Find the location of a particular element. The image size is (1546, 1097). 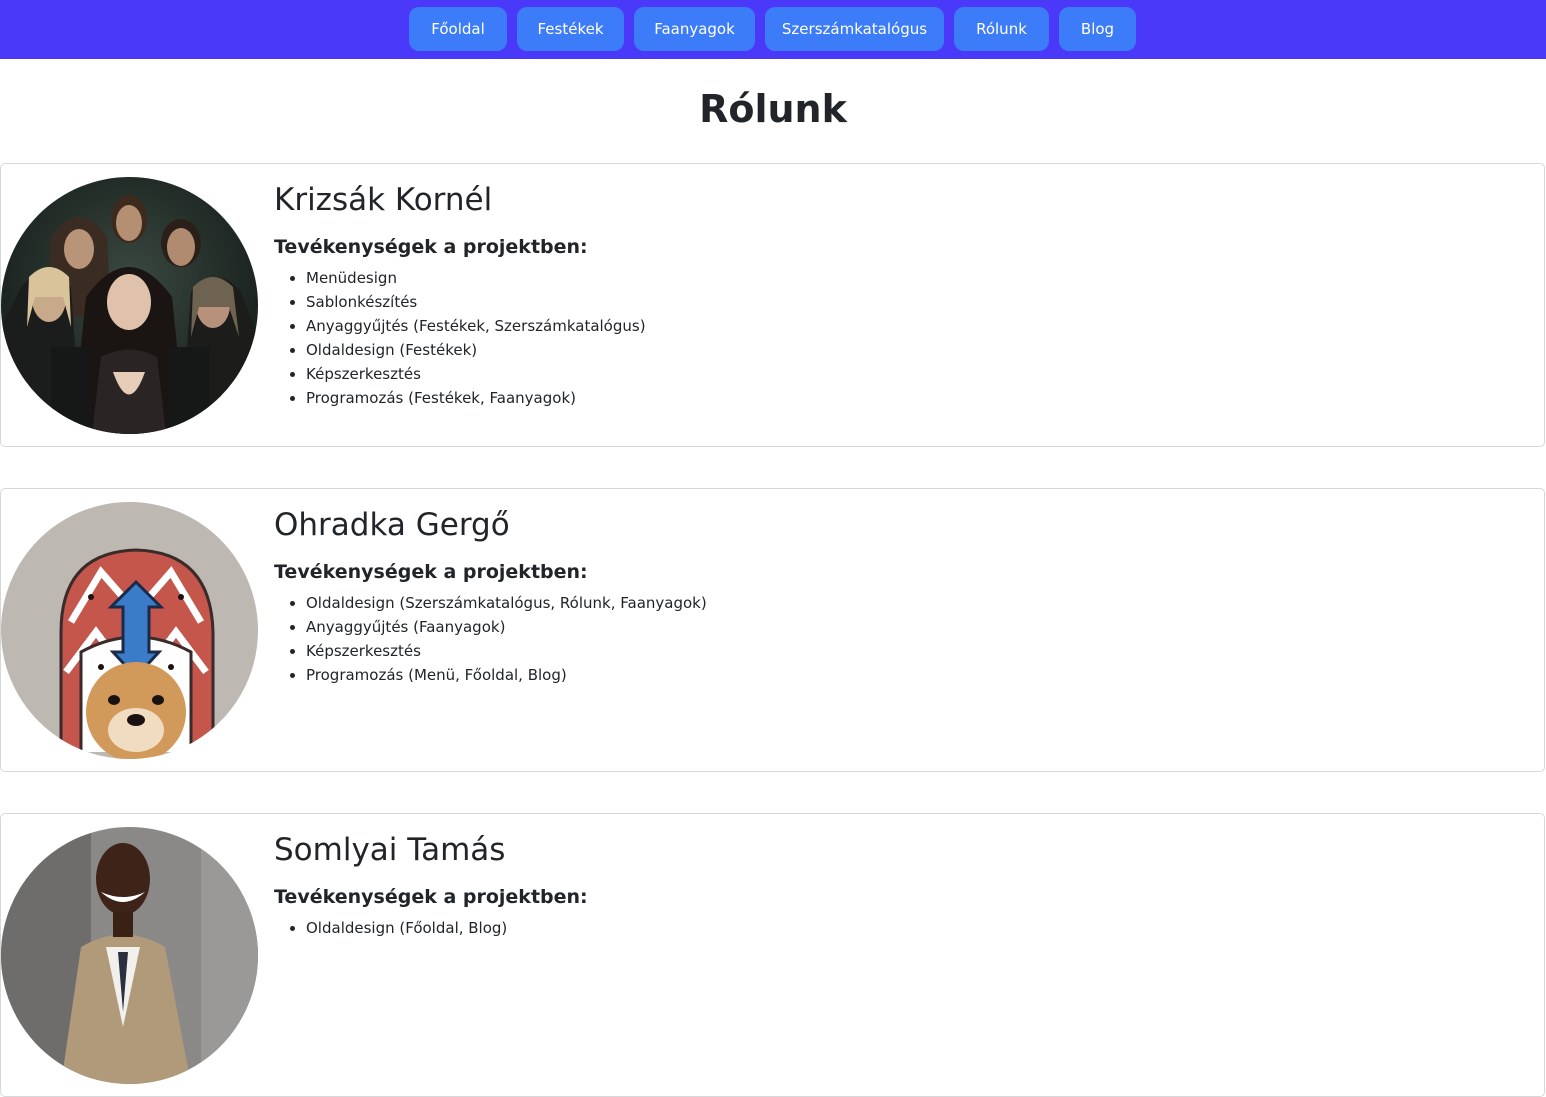

list-item: Anyaggyűjtés (Faanyagok) is located at coordinates (506, 627).